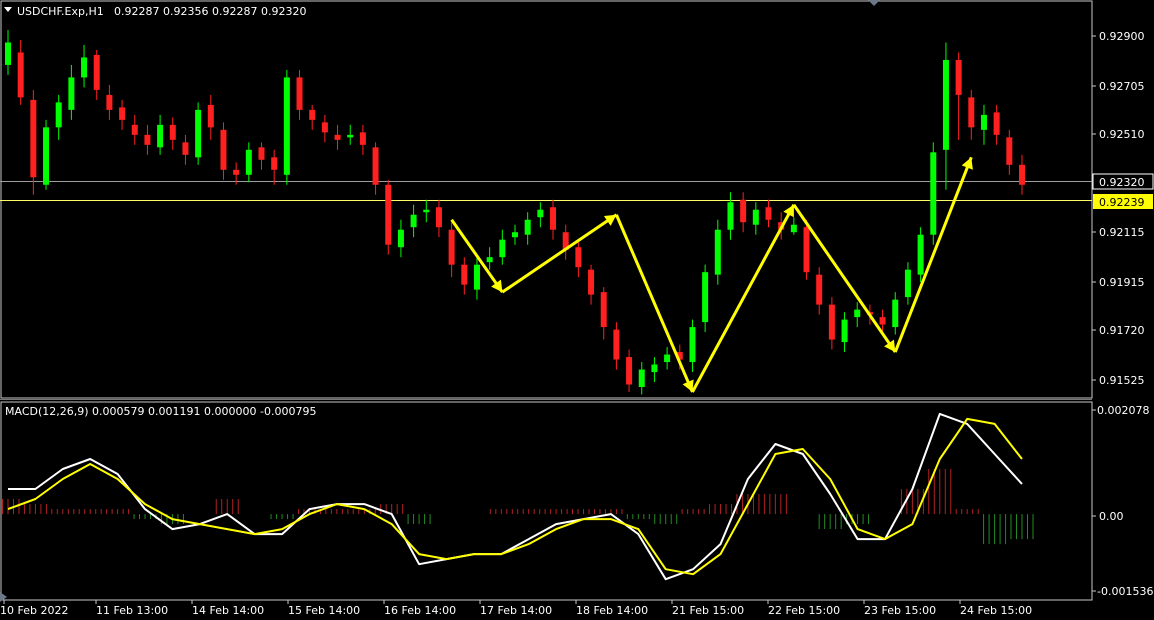 The height and width of the screenshot is (620, 1154). I want to click on time-tick-label: 10 Feb 2022, so click(34, 610).